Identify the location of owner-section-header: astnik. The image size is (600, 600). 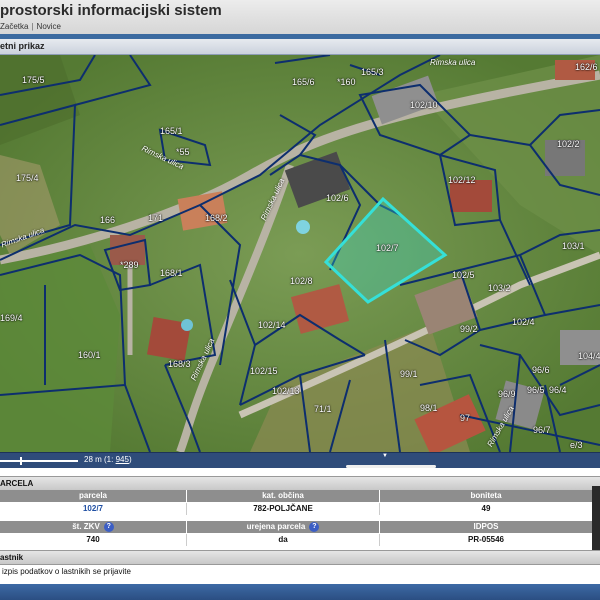
(300, 557).